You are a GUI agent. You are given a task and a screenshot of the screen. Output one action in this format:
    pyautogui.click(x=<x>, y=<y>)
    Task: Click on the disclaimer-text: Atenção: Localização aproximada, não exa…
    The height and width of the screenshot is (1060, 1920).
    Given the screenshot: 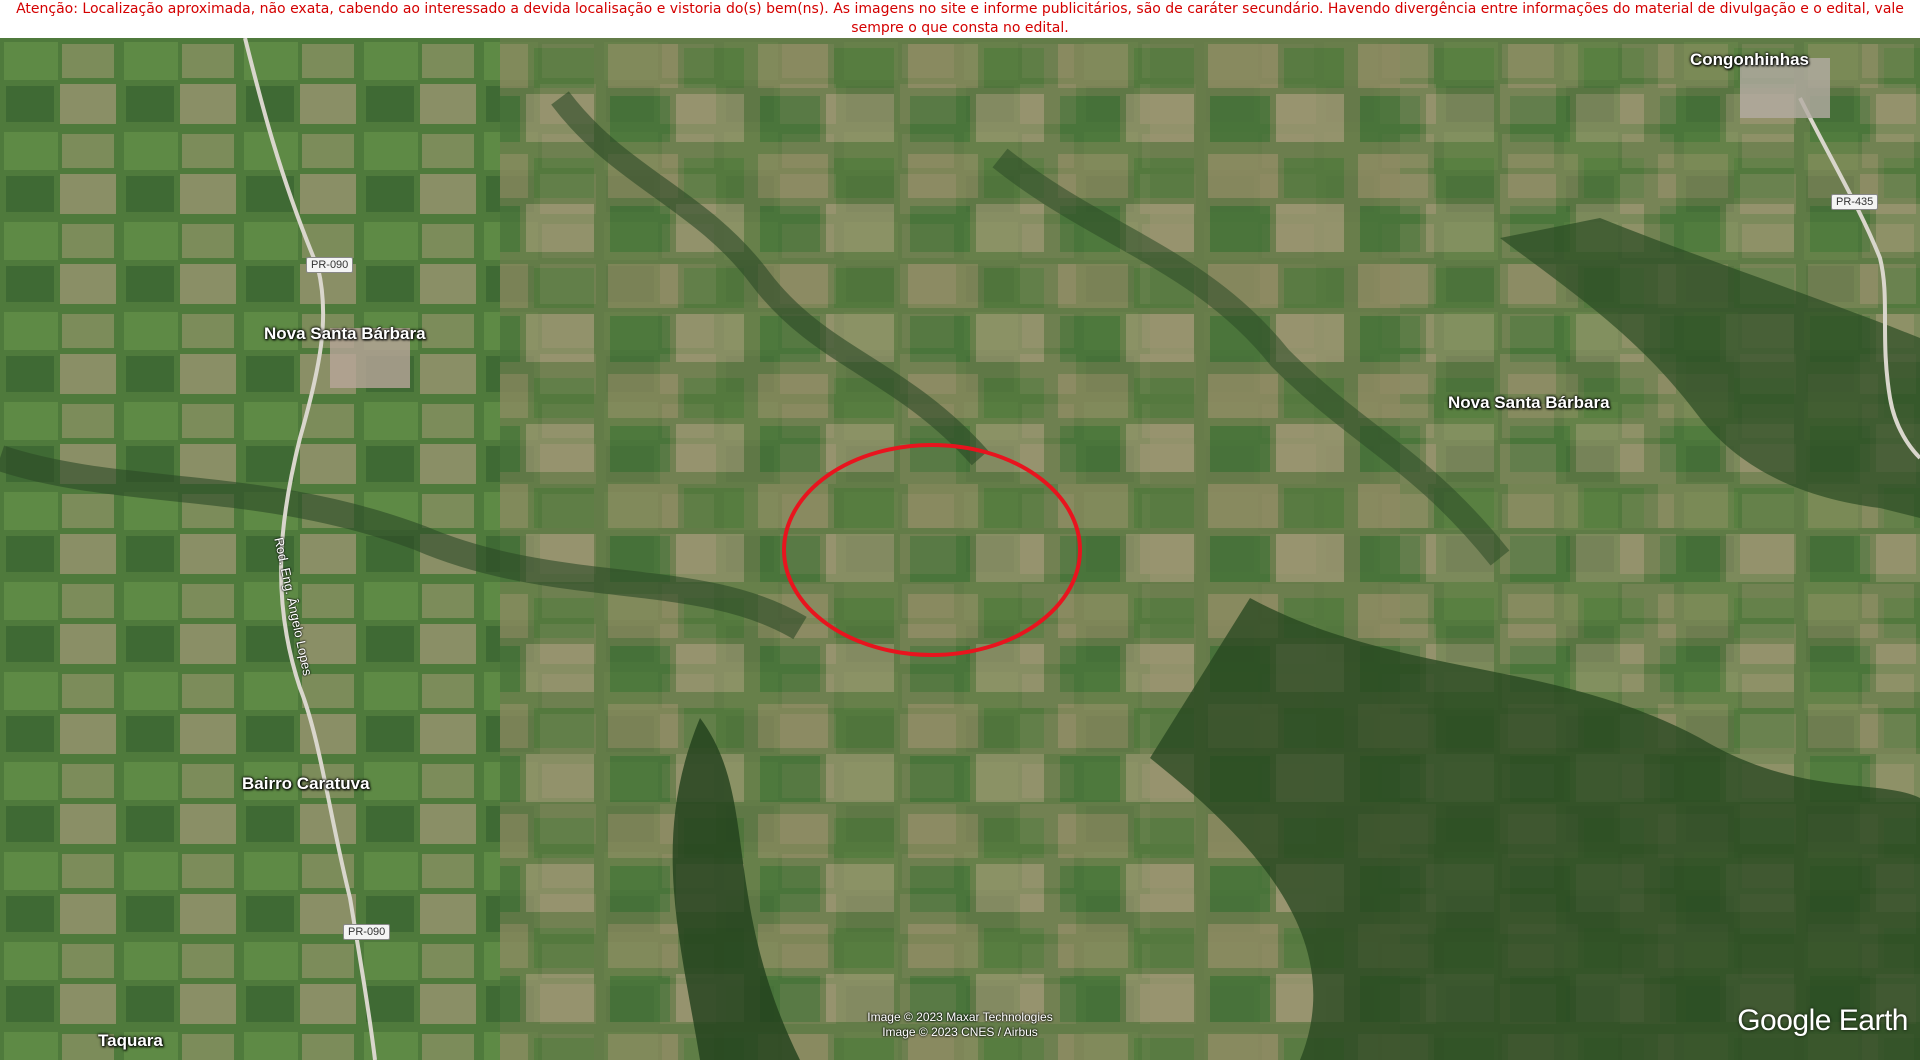 What is the action you would take?
    pyautogui.click(x=960, y=18)
    